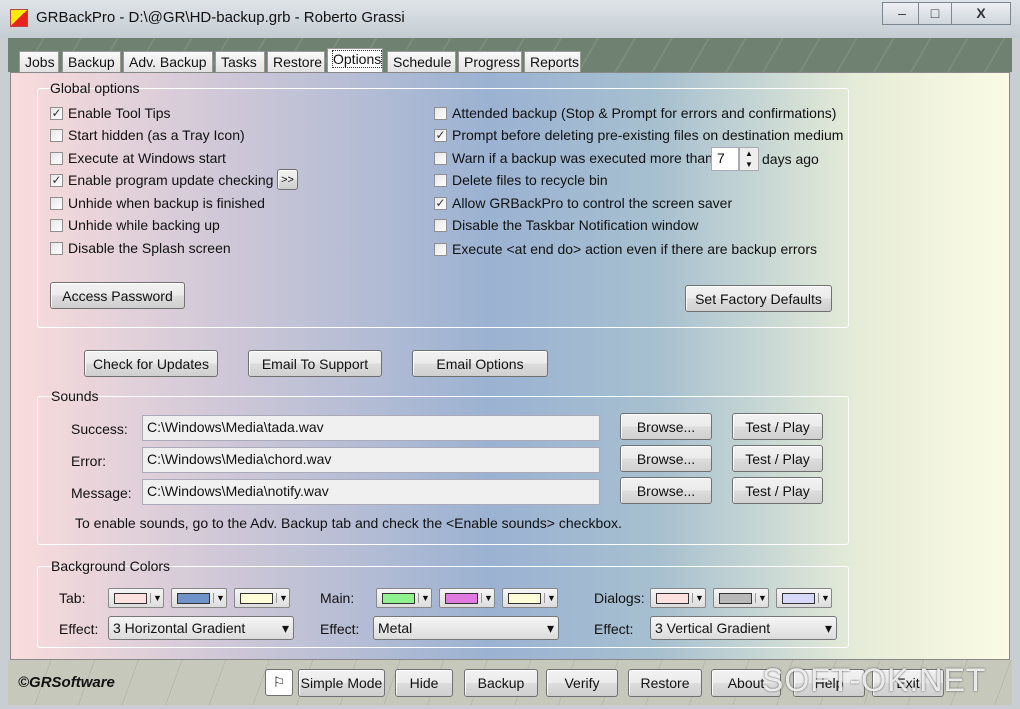 The height and width of the screenshot is (709, 1020). What do you see at coordinates (119, 113) in the screenshot?
I see `option-label: Enable Tool Tips` at bounding box center [119, 113].